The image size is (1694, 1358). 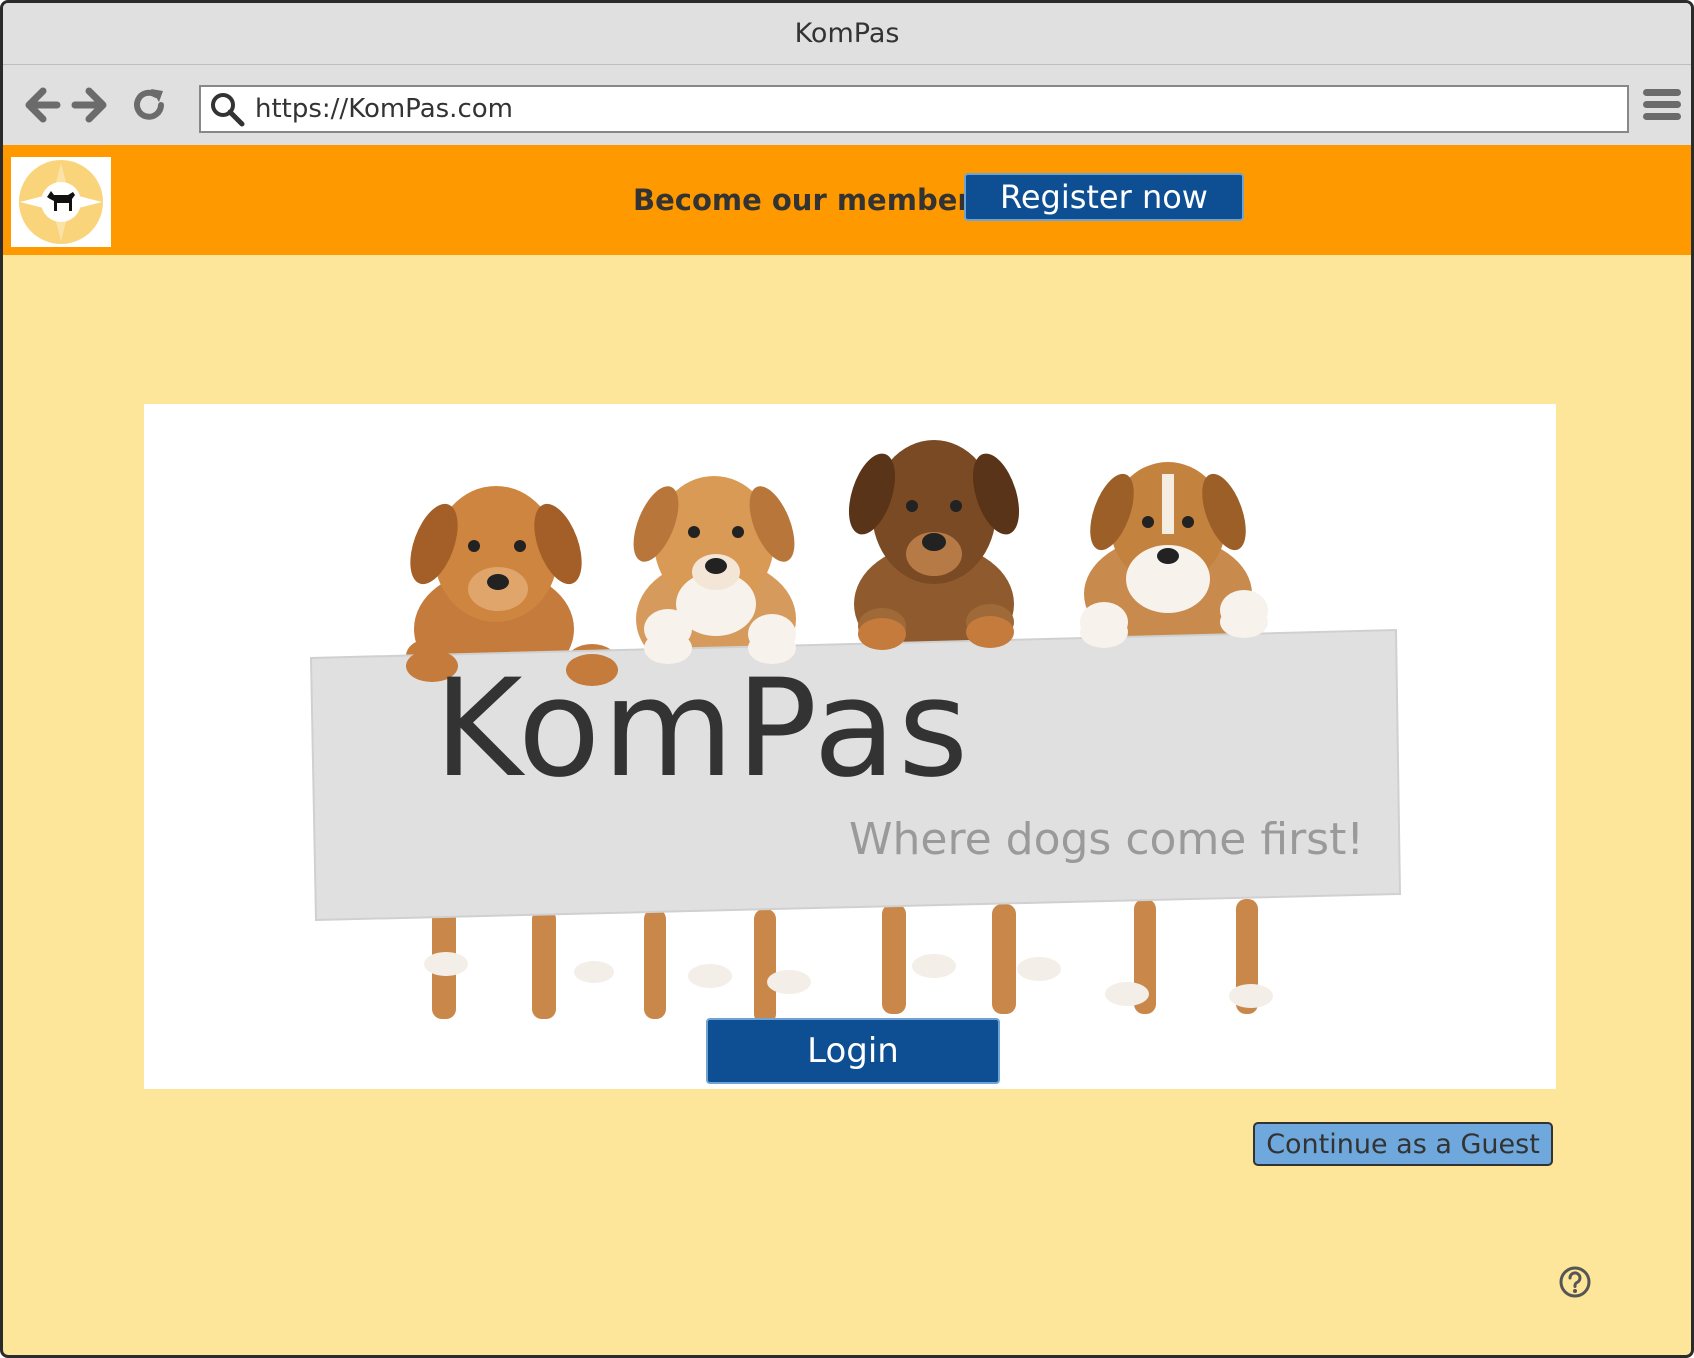 I want to click on continue-as-guest-button: Continue as a Guest, so click(x=1403, y=1144).